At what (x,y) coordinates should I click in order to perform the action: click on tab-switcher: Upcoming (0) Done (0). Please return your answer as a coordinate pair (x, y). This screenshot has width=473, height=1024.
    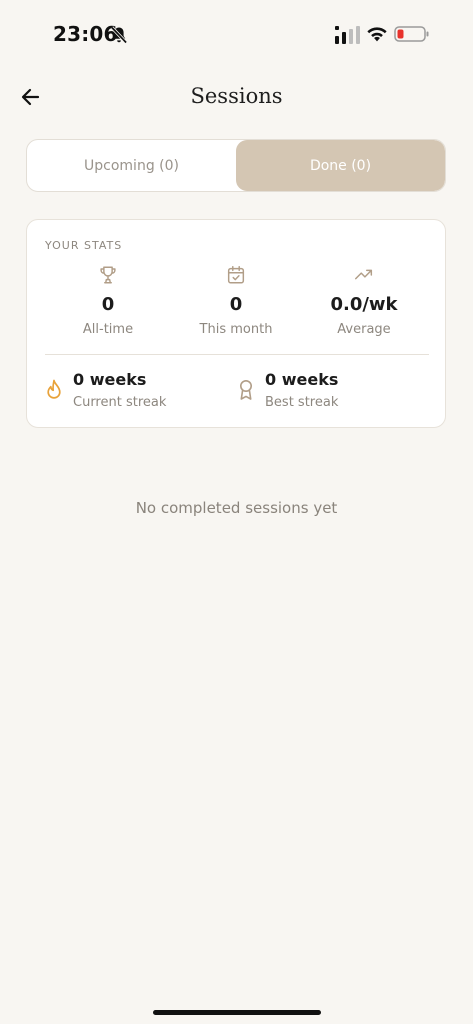
    Looking at the image, I should click on (236, 165).